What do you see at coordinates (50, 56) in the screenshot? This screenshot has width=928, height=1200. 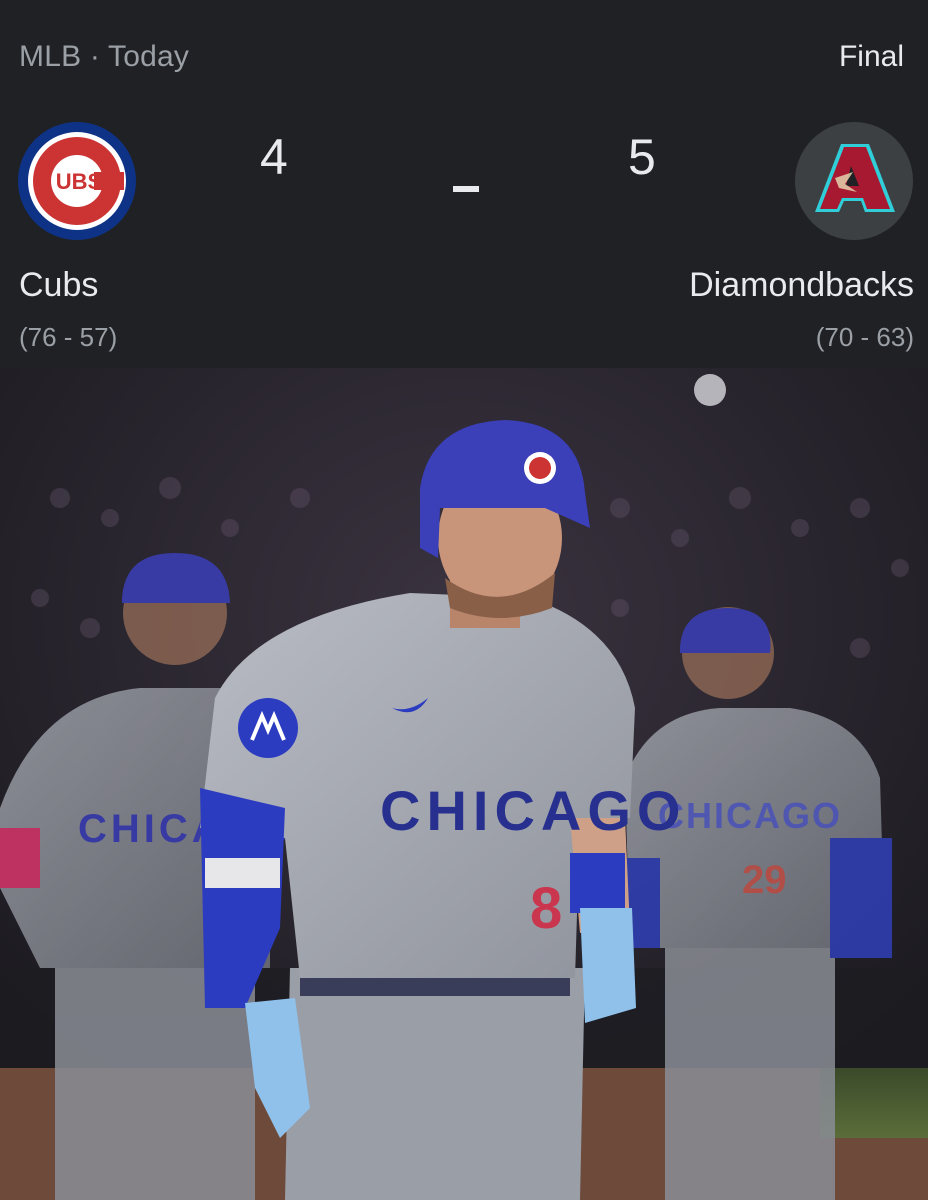 I see `league-label: MLB` at bounding box center [50, 56].